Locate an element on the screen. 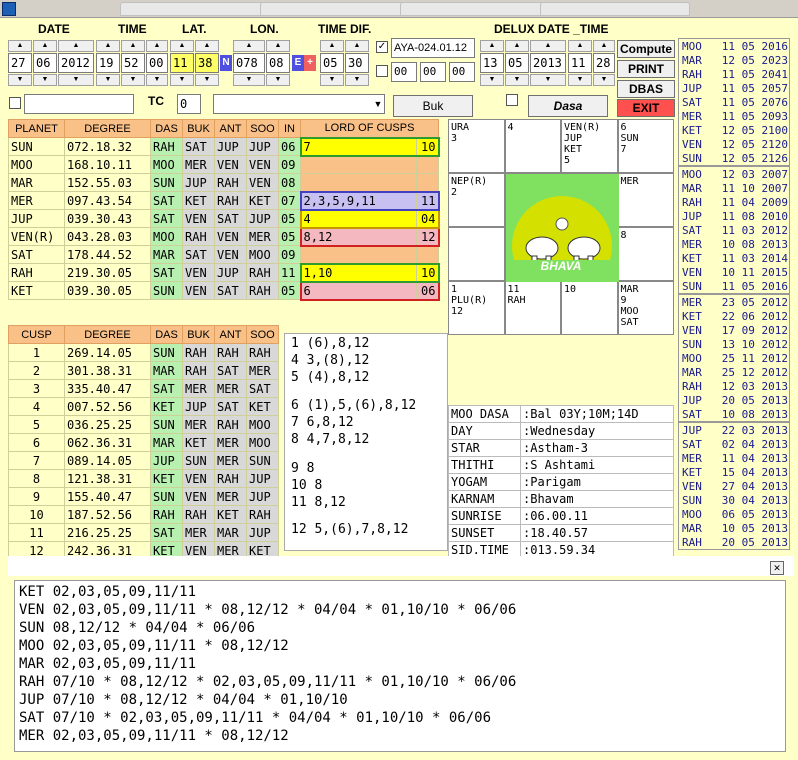 The width and height of the screenshot is (798, 760). planet-cell: SAT is located at coordinates (166, 200).